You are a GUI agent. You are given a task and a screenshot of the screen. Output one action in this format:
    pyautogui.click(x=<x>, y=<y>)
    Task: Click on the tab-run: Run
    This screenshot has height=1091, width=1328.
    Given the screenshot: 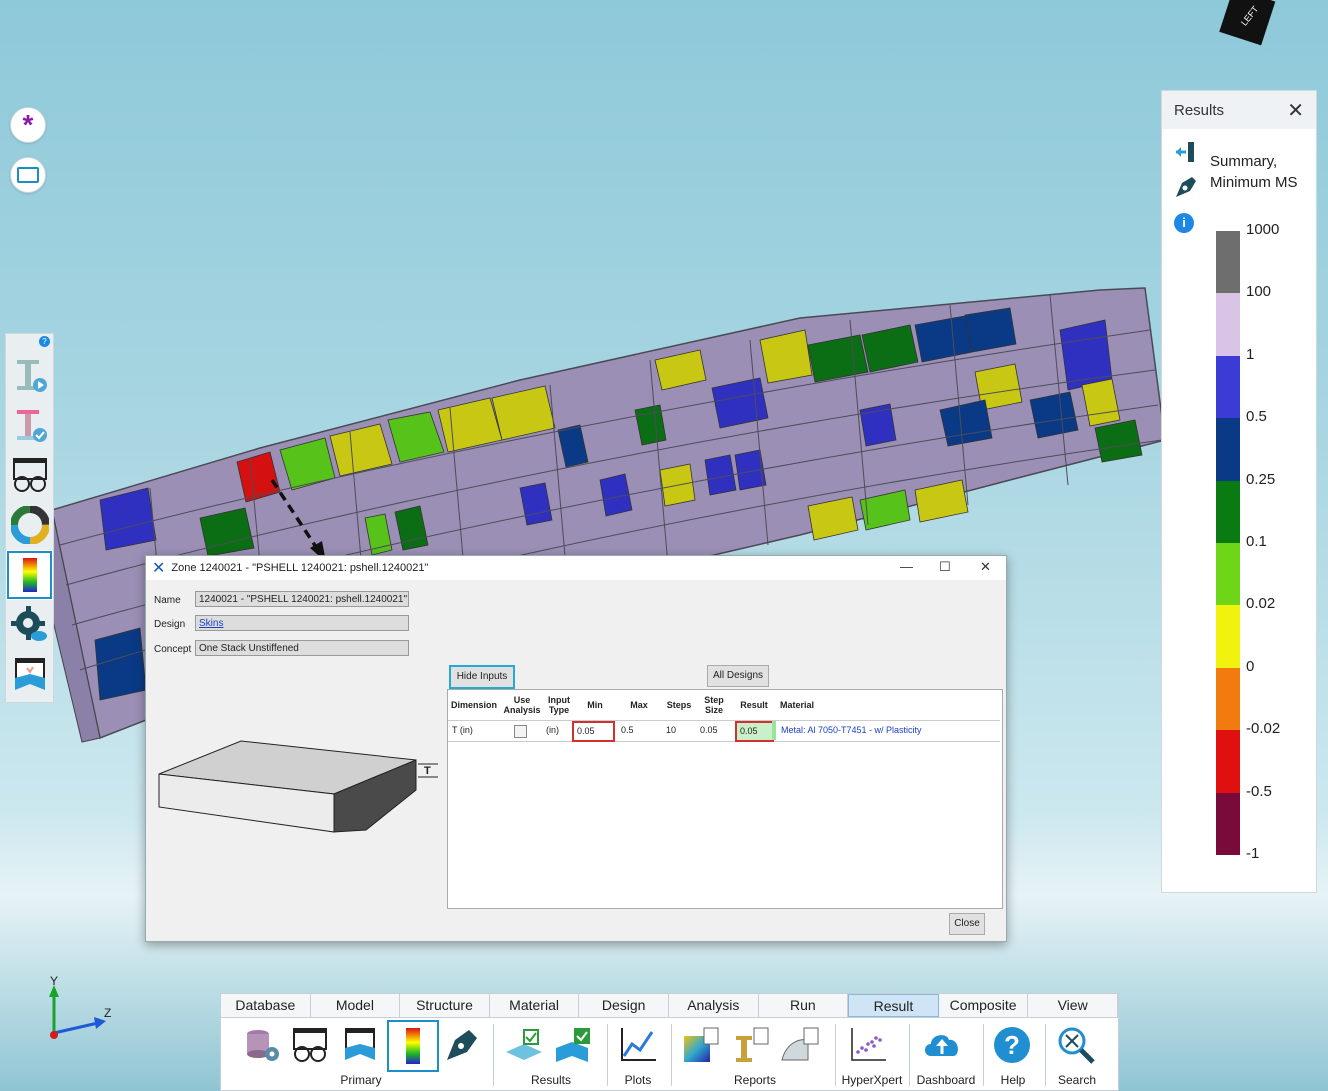 What is the action you would take?
    pyautogui.click(x=804, y=1005)
    